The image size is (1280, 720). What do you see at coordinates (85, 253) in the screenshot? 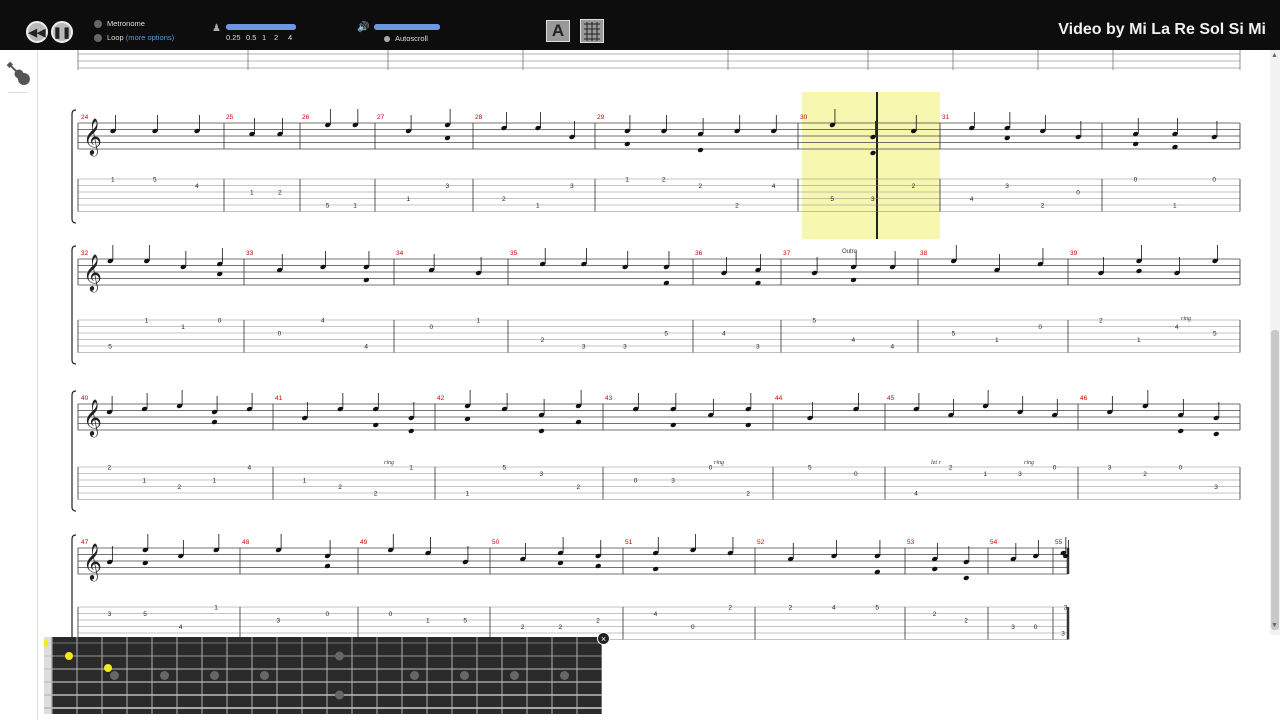
I see `measure-number: 32` at bounding box center [85, 253].